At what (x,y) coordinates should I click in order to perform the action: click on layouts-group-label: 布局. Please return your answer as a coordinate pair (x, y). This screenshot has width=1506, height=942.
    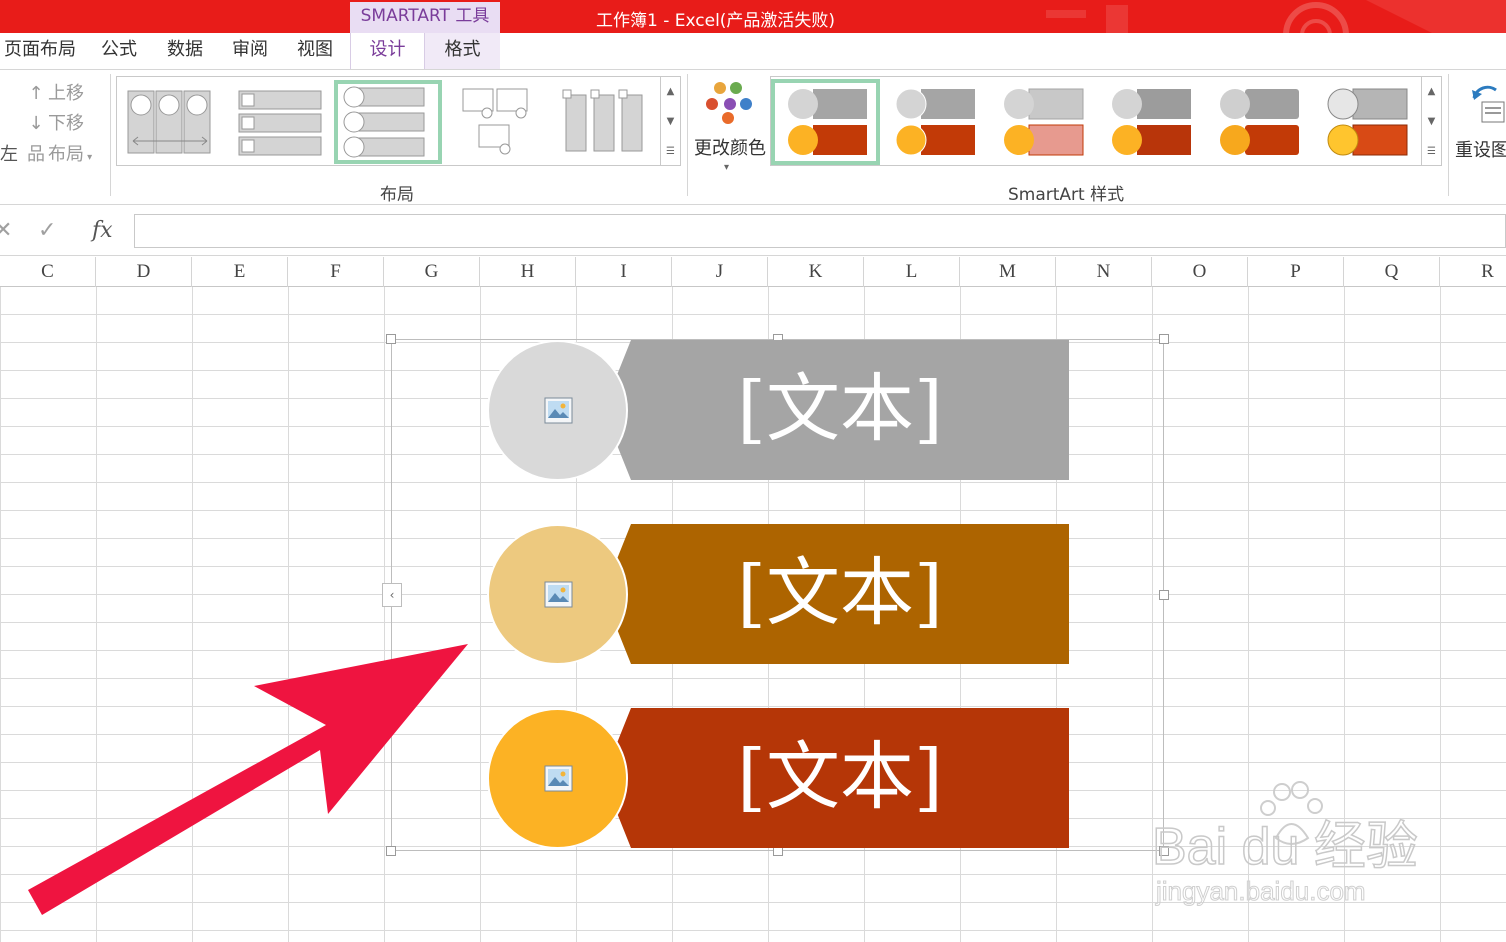
    Looking at the image, I should click on (397, 195).